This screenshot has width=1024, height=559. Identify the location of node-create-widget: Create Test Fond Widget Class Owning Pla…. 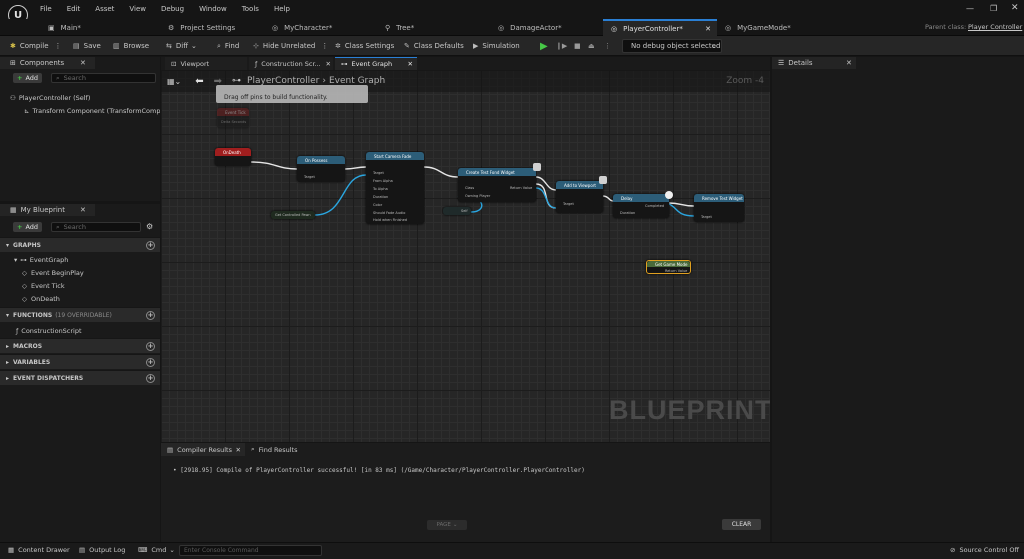
(497, 185).